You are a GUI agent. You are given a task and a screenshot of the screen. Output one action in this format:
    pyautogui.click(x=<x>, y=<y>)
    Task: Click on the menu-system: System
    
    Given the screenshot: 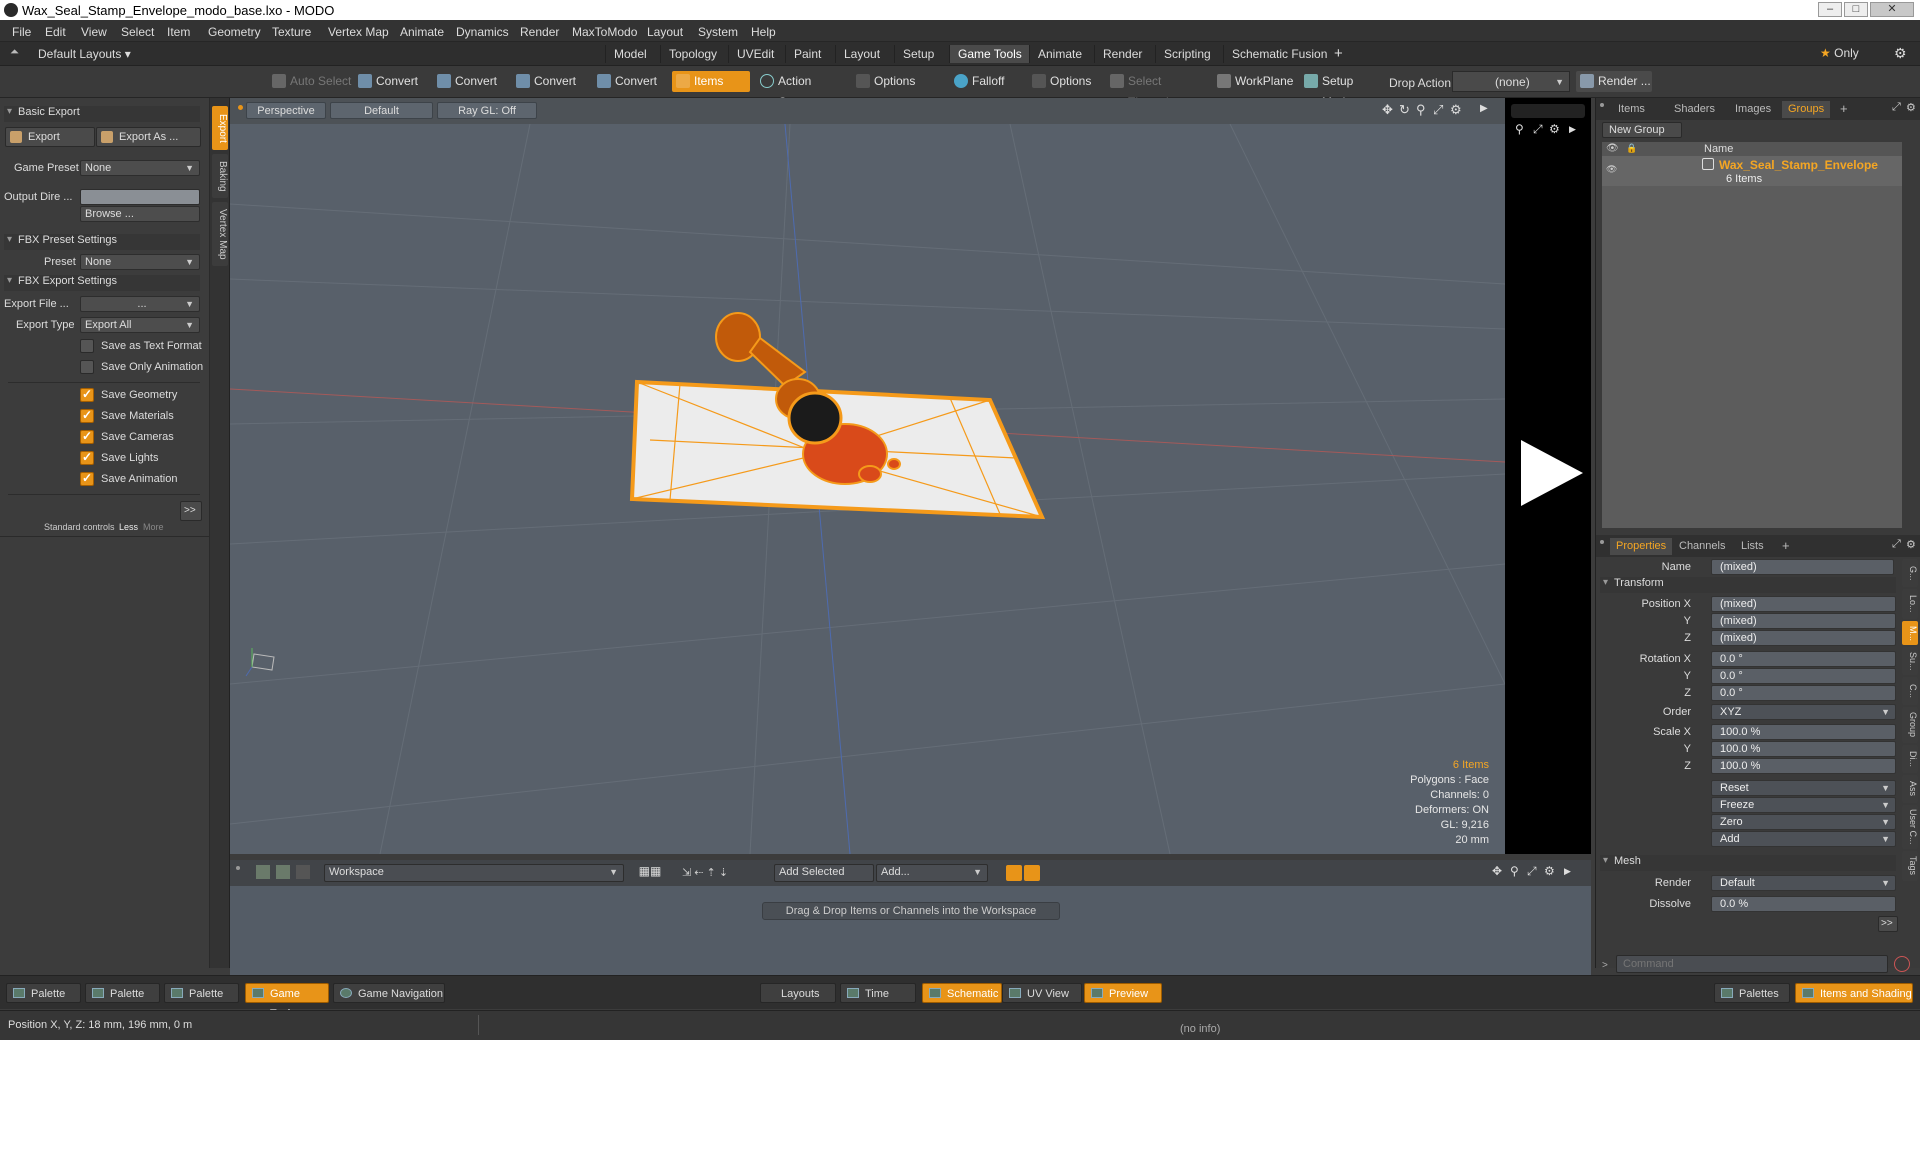 What is the action you would take?
    pyautogui.click(x=718, y=32)
    